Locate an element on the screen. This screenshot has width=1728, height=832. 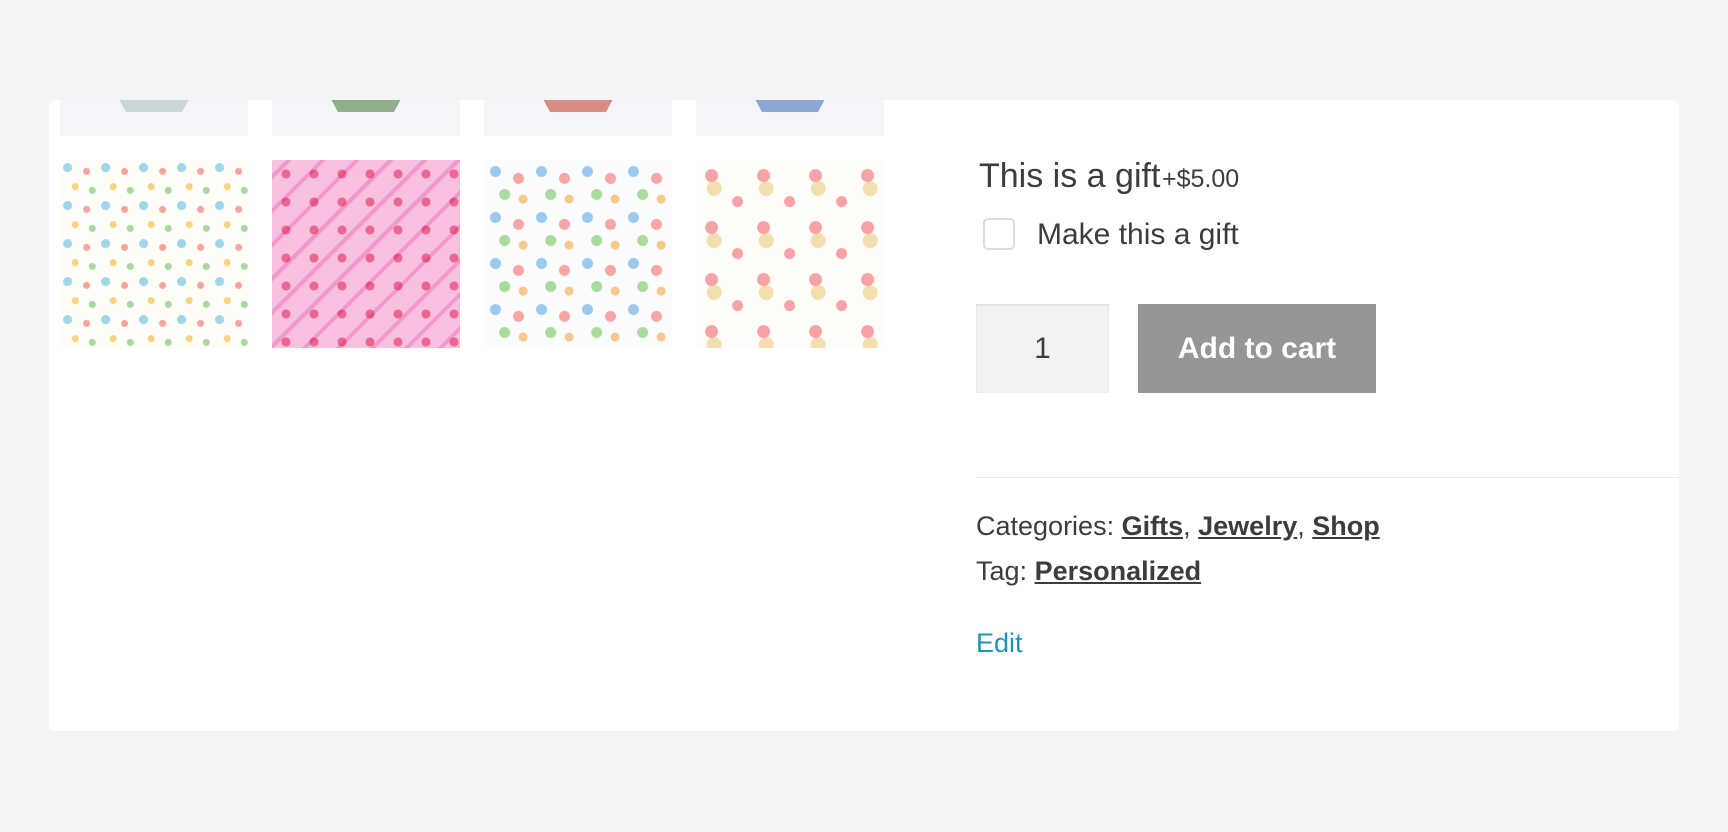
quantity-input: 1 is located at coordinates (1042, 348).